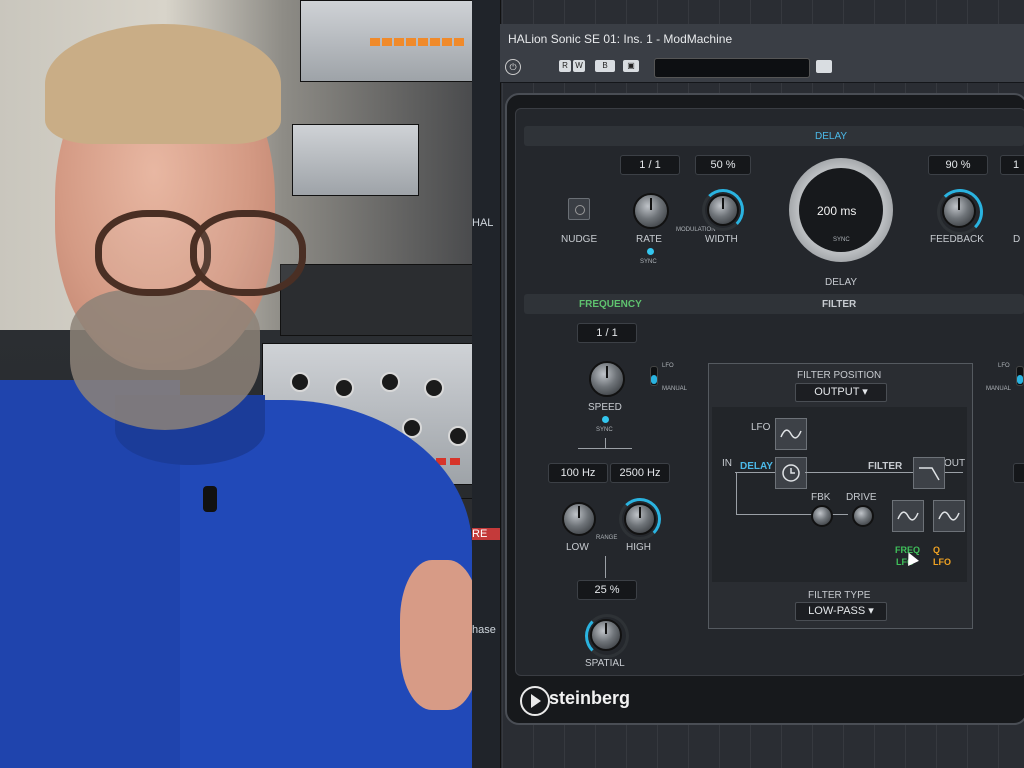 This screenshot has width=1024, height=768. Describe the element at coordinates (839, 494) in the screenshot. I see `routing-diagram` at that location.